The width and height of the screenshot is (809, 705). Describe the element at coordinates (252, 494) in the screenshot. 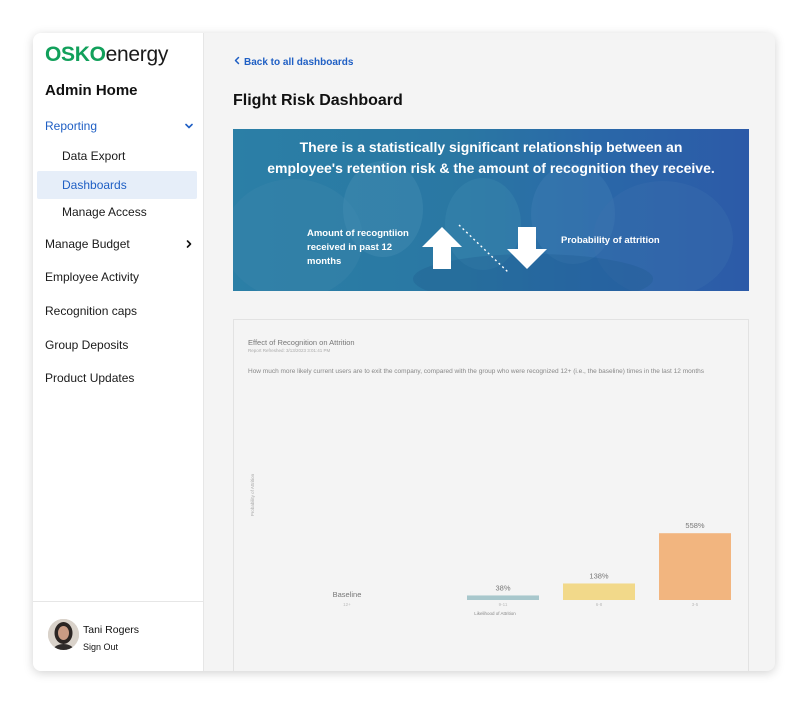

I see `y-axis-label: Probability of Attrition` at that location.